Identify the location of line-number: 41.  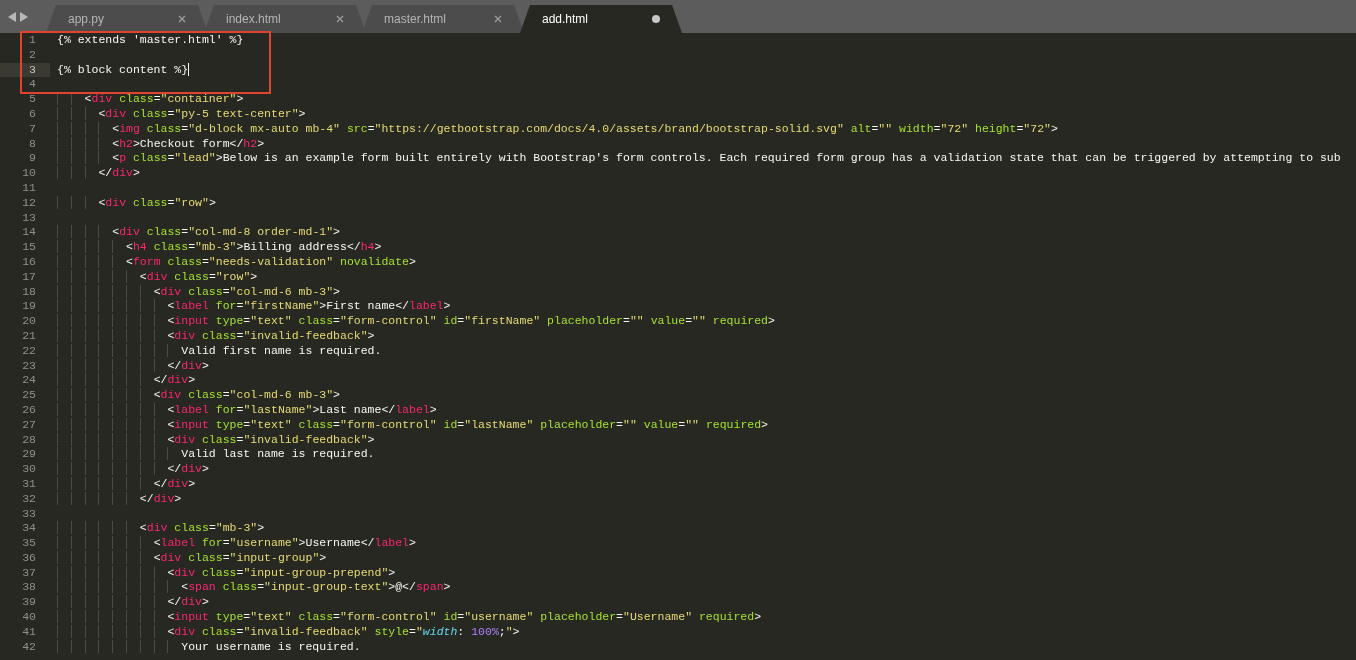
(29, 632).